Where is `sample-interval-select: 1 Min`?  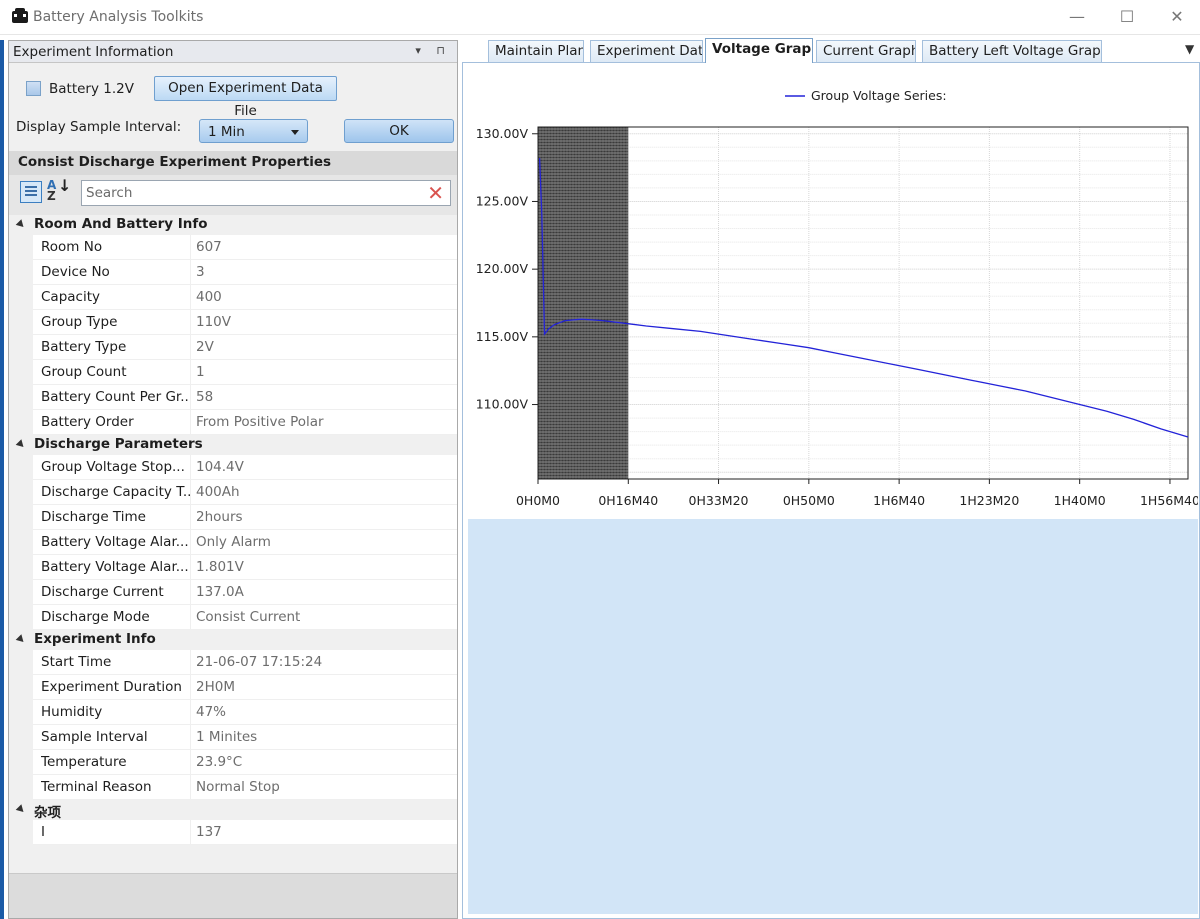 sample-interval-select: 1 Min is located at coordinates (253, 131).